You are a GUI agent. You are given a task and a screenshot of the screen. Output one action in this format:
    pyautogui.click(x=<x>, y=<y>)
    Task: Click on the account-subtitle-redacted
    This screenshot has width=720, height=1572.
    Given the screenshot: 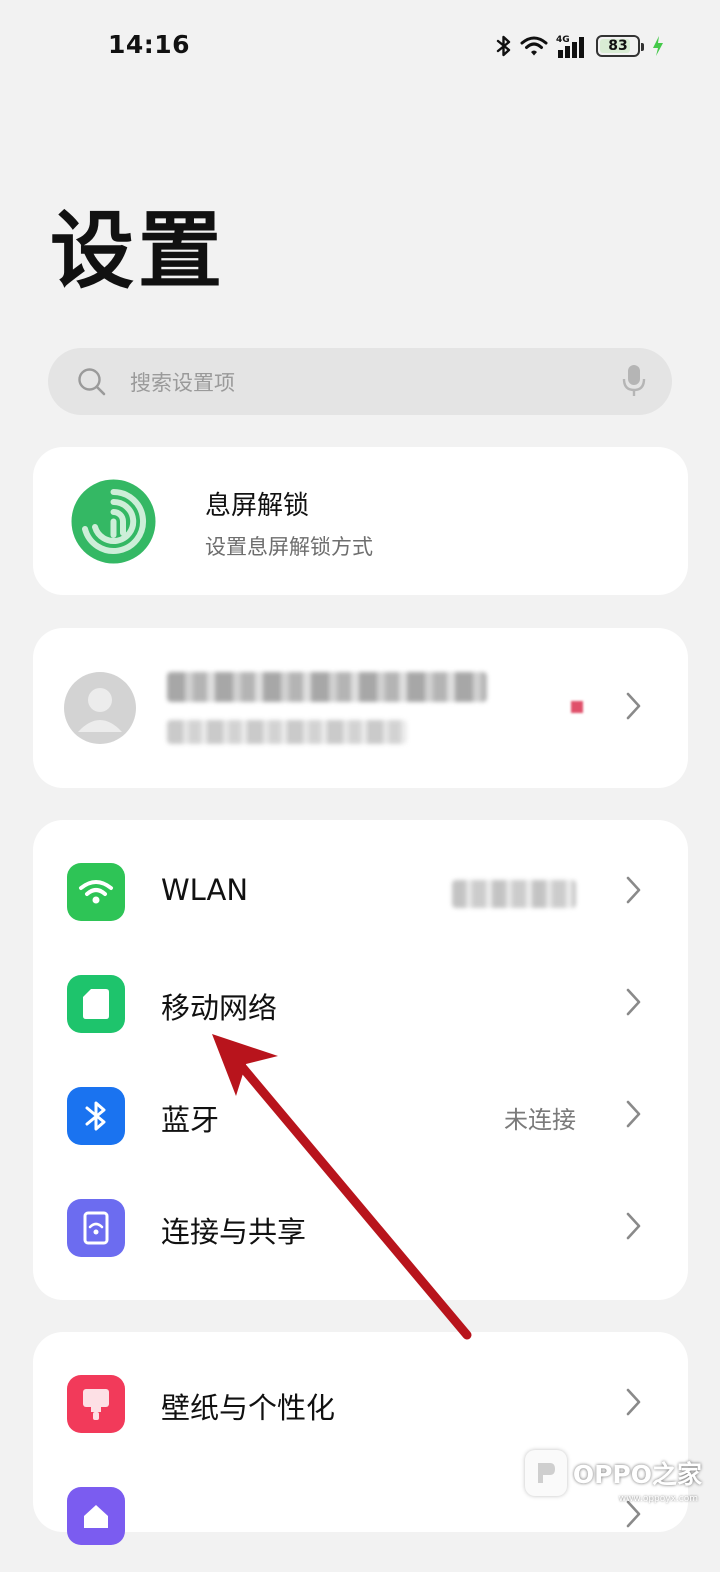 What is the action you would take?
    pyautogui.click(x=287, y=732)
    